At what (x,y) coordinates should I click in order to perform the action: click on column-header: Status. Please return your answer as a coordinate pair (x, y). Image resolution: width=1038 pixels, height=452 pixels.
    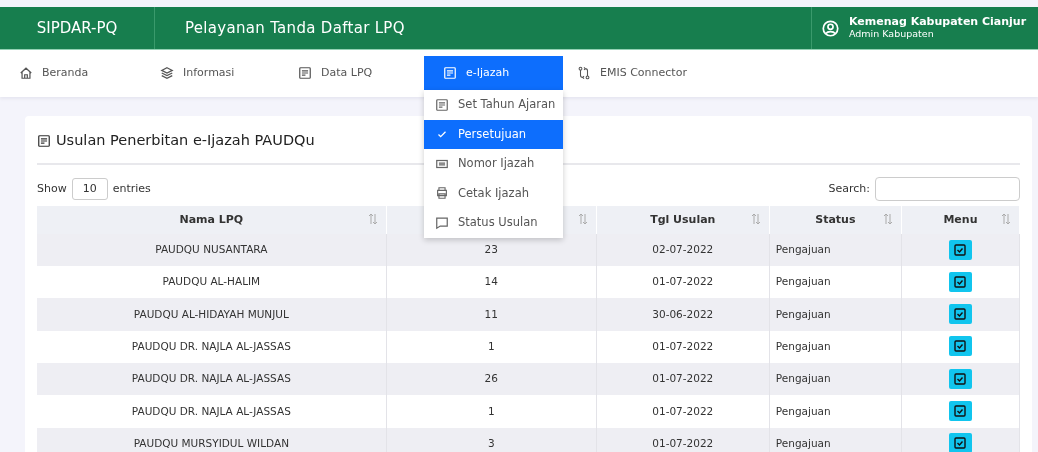
    Looking at the image, I should click on (835, 219).